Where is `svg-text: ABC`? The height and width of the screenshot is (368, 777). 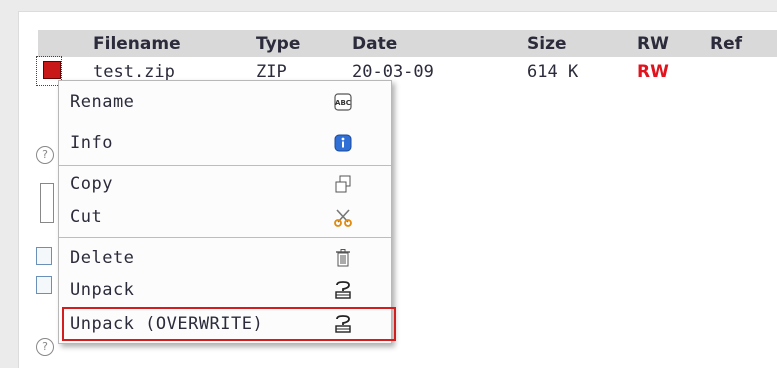
svg-text: ABC is located at coordinates (343, 103).